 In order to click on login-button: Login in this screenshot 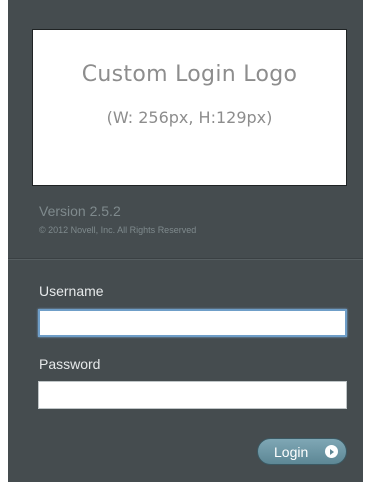, I will do `click(302, 451)`.